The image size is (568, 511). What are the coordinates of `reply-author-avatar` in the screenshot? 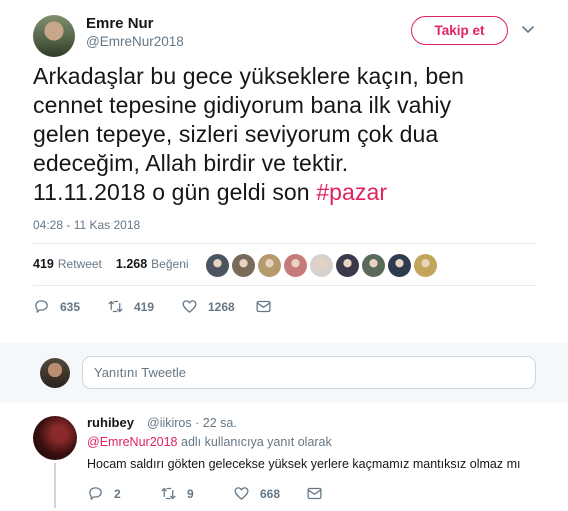 It's located at (55, 438).